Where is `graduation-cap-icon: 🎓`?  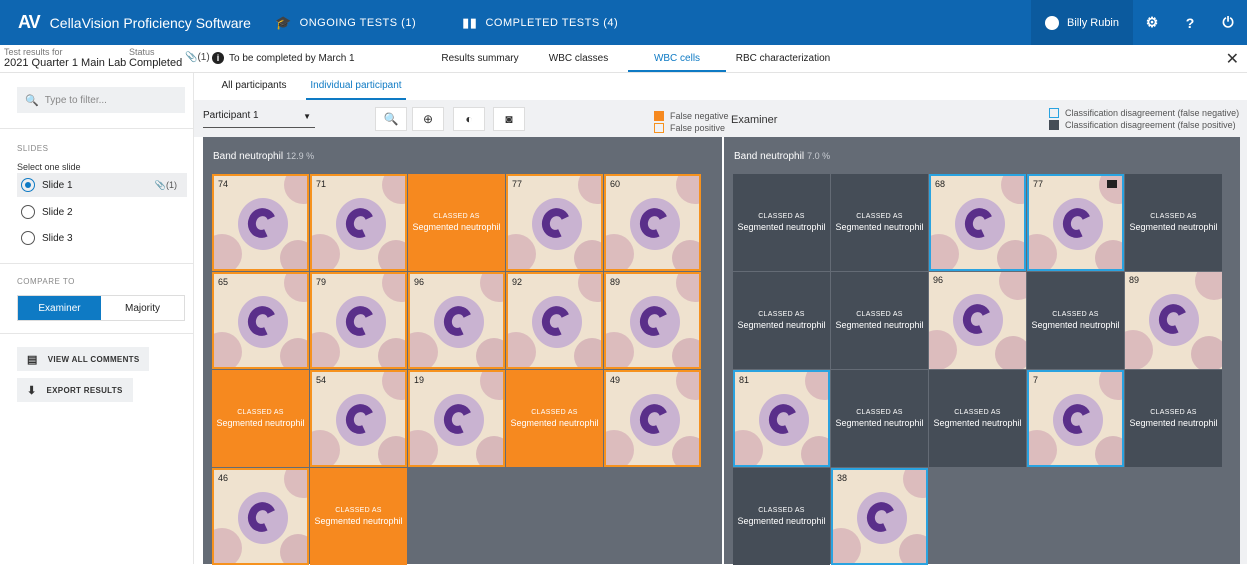
graduation-cap-icon: 🎓 is located at coordinates (283, 22).